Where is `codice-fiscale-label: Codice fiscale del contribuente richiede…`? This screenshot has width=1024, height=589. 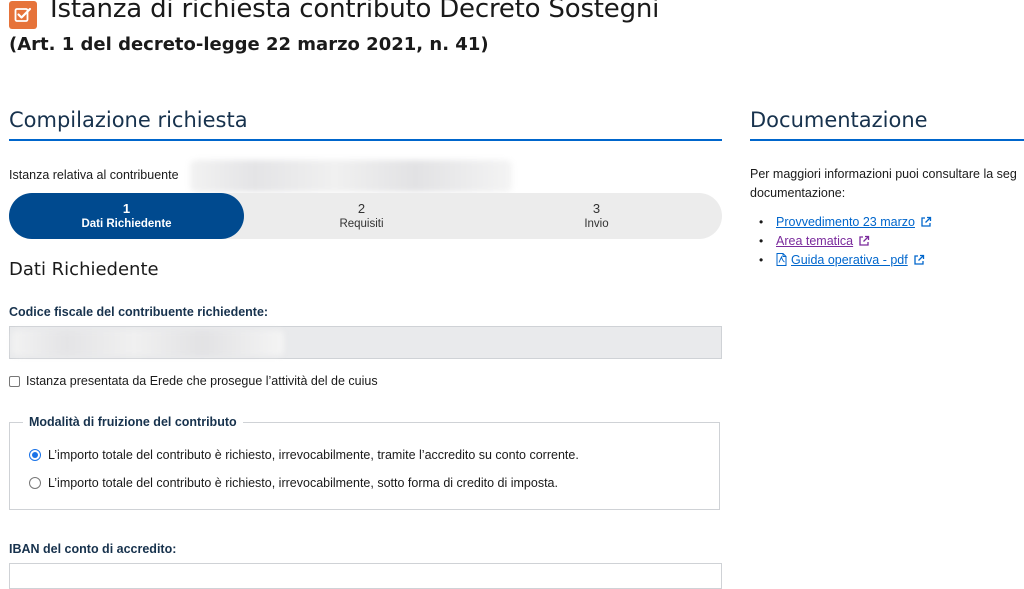 codice-fiscale-label: Codice fiscale del contribuente richiede… is located at coordinates (139, 312).